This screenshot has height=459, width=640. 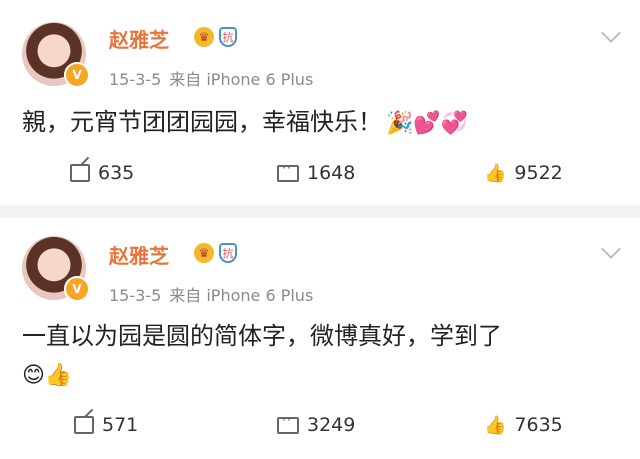 I want to click on action-bar: 635 1648 👍 9522, so click(x=320, y=178).